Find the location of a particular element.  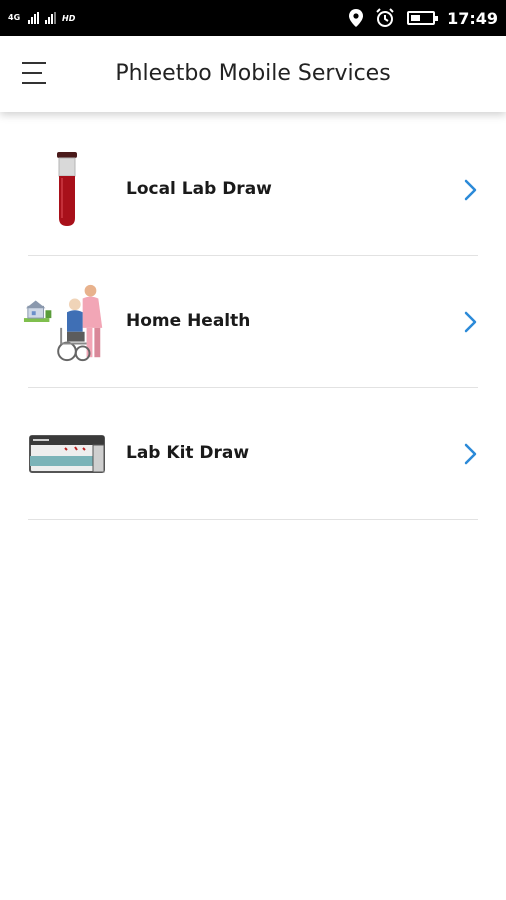

service-label: Home Health is located at coordinates (188, 321).